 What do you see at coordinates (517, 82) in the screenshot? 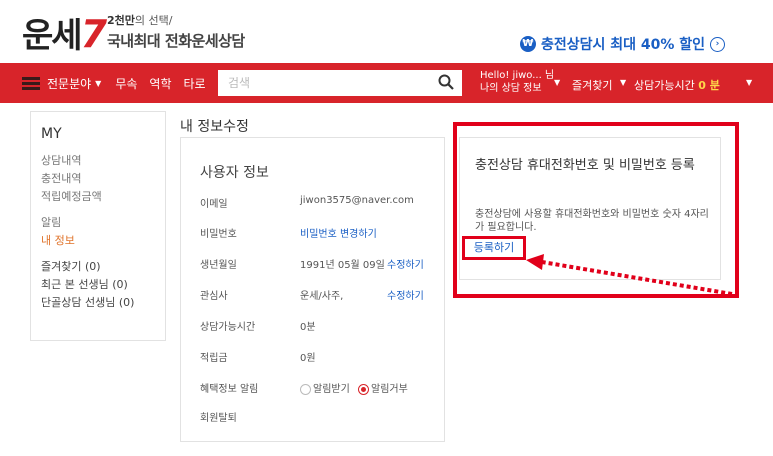
I see `user-info: Hello! jiwo... 님 나의 상담 정보` at bounding box center [517, 82].